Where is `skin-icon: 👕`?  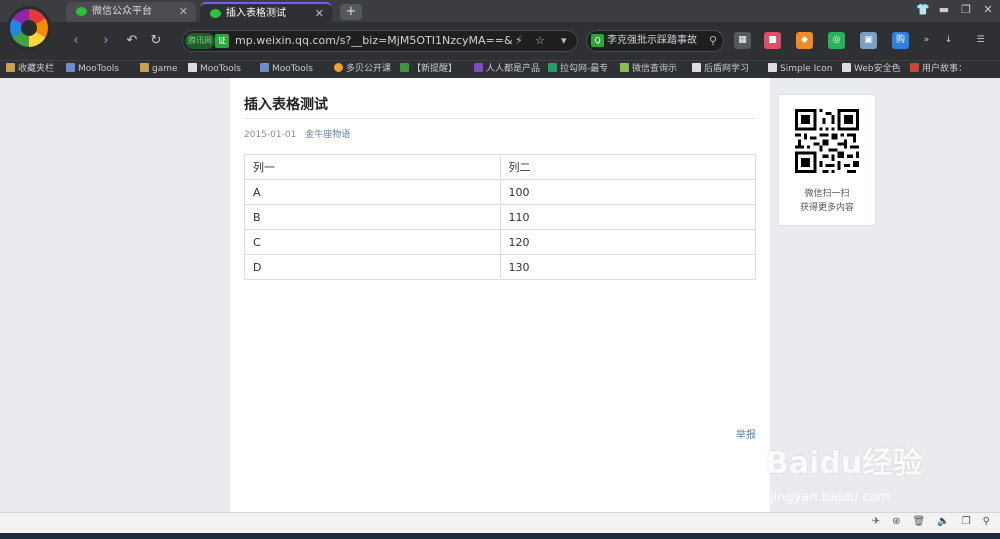 skin-icon: 👕 is located at coordinates (923, 9).